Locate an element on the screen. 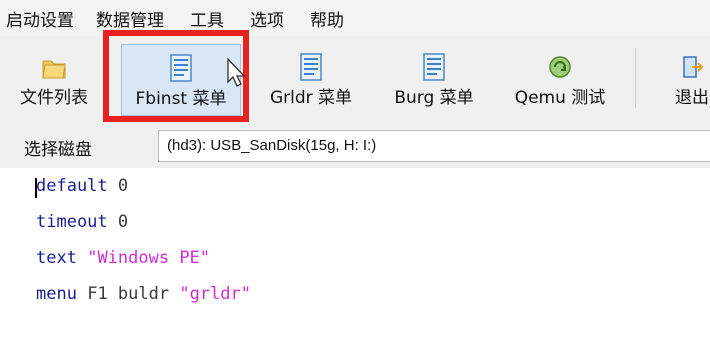 The width and height of the screenshot is (710, 356). code-keyword: default is located at coordinates (72, 186).